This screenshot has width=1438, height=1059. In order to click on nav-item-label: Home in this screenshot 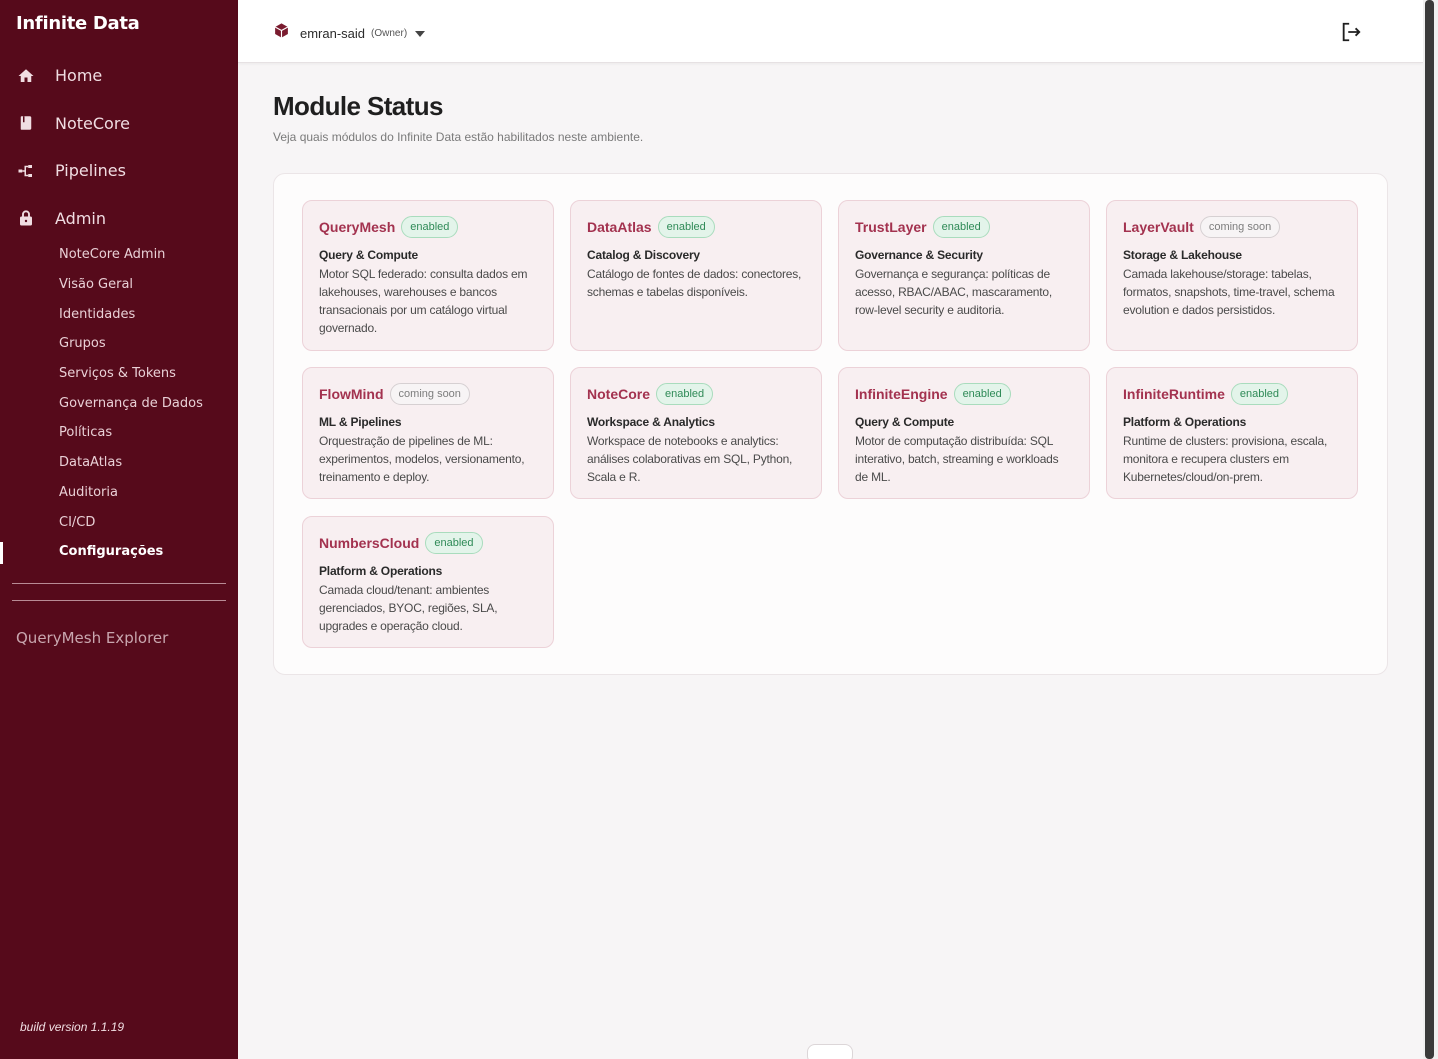, I will do `click(79, 76)`.